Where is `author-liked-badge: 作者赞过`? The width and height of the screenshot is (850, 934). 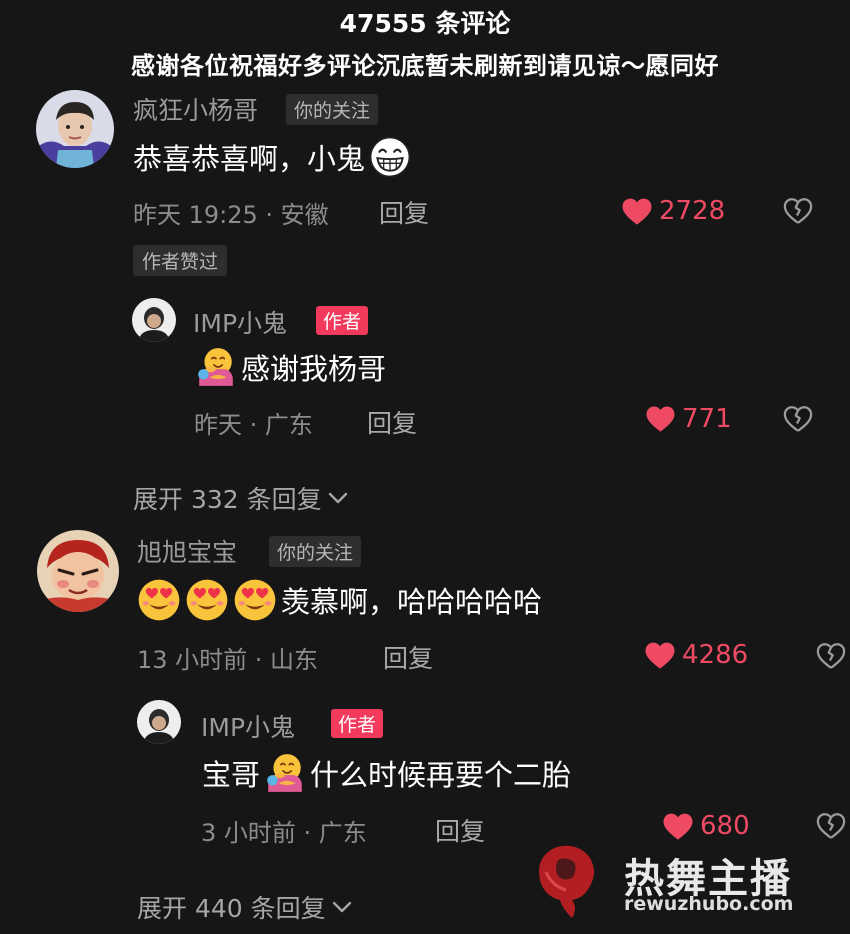
author-liked-badge: 作者赞过 is located at coordinates (180, 260).